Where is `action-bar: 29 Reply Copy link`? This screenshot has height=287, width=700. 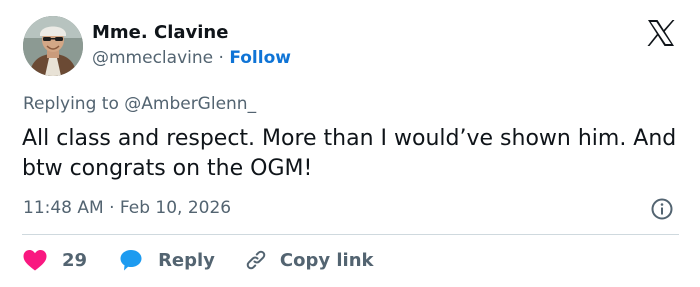 action-bar: 29 Reply Copy link is located at coordinates (198, 260).